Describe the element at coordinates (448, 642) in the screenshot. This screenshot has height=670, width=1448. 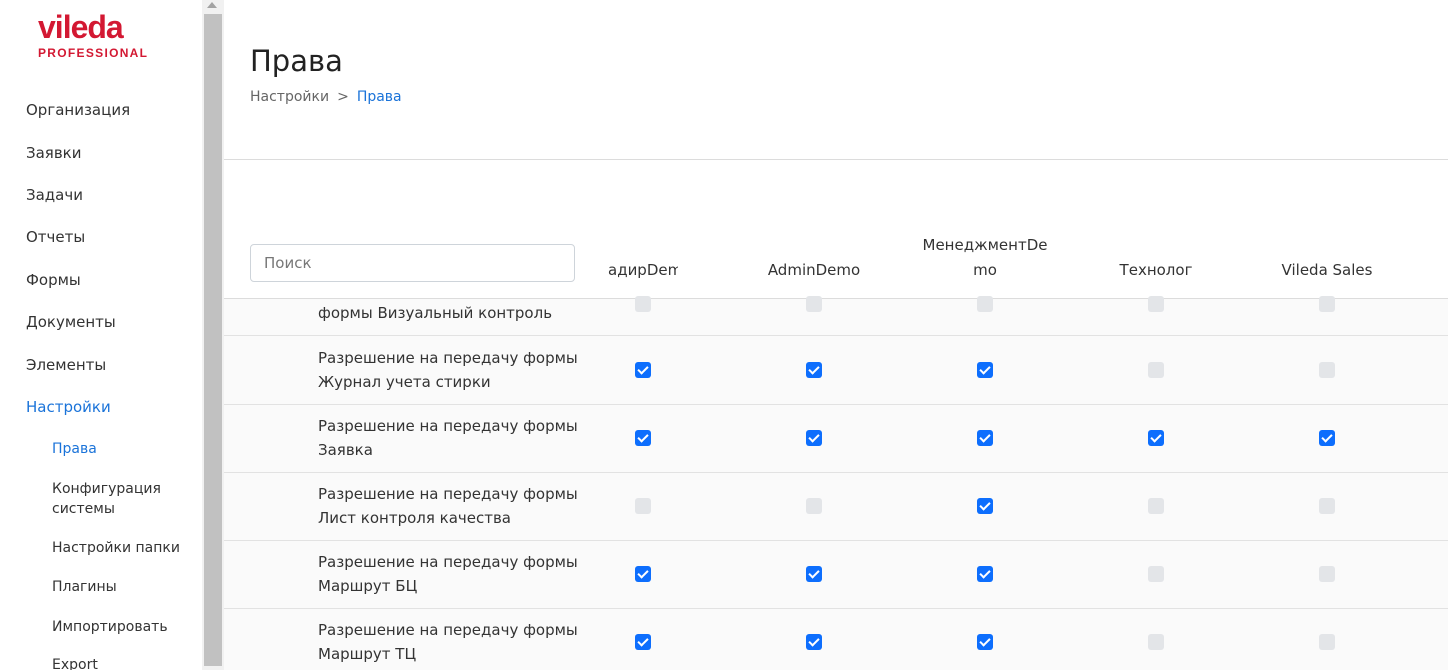
I see `permission-label: Разрешение на передачу формы Маршрут ТЦ` at that location.